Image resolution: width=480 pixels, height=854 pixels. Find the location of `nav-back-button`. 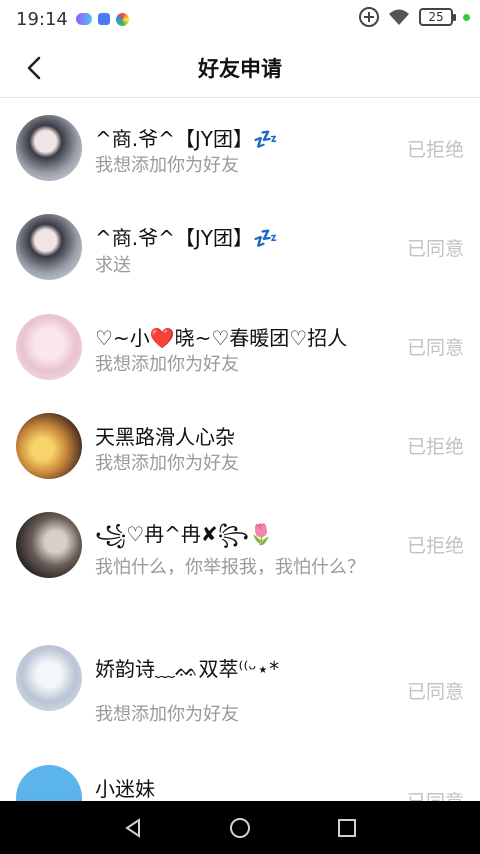

nav-back-button is located at coordinates (133, 828).